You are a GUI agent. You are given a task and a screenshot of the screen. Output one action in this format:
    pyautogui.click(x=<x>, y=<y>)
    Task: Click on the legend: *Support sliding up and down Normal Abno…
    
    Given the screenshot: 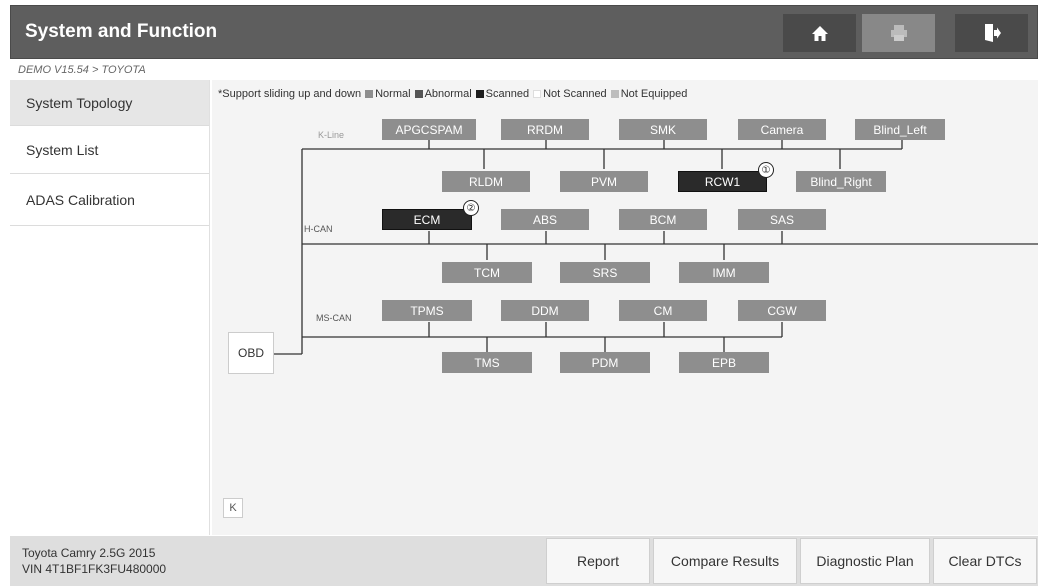 What is the action you would take?
    pyautogui.click(x=452, y=94)
    